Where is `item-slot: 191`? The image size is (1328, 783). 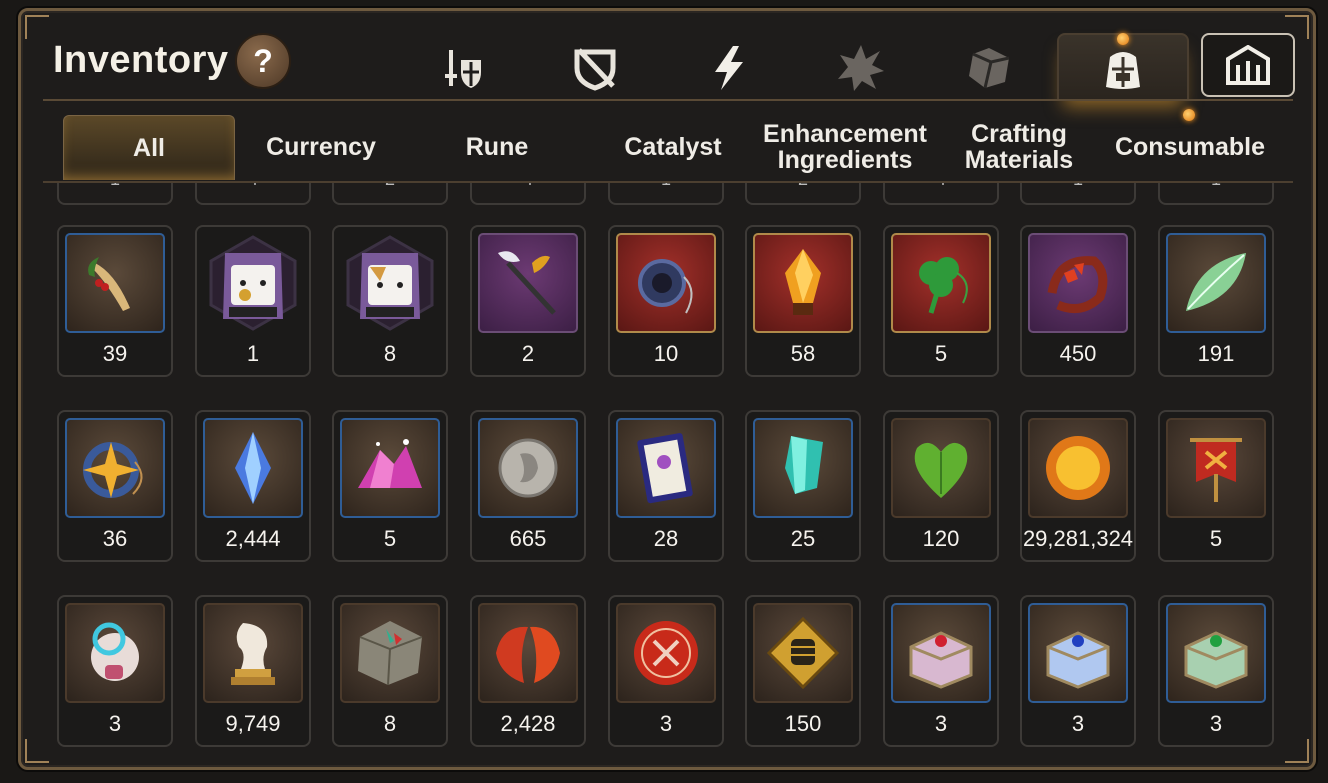 item-slot: 191 is located at coordinates (1216, 301).